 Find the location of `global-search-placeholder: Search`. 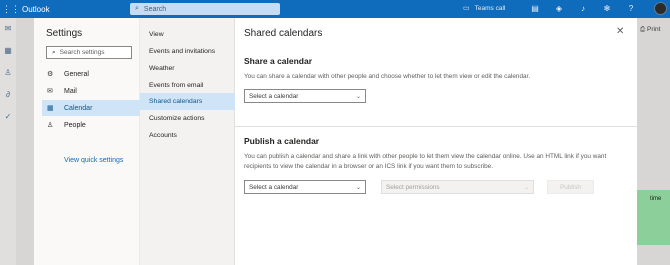

global-search-placeholder: Search is located at coordinates (155, 9).